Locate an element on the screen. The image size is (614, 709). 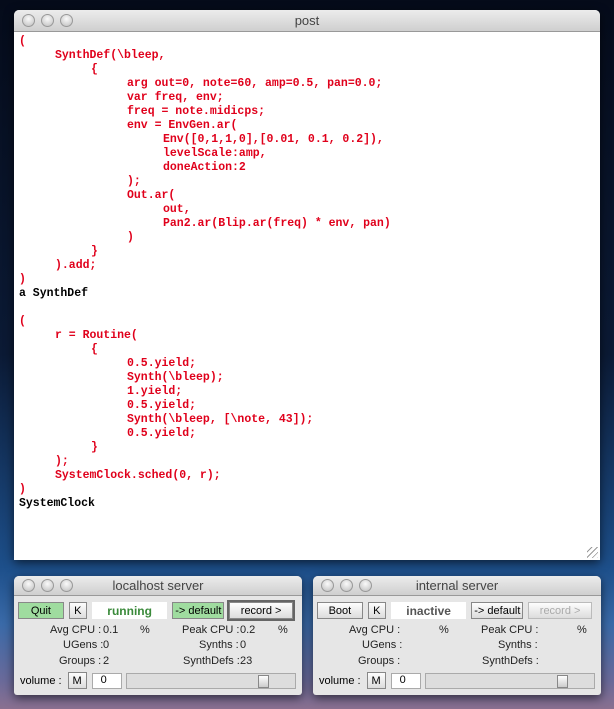
code-line: 1.yield; is located at coordinates (155, 391).